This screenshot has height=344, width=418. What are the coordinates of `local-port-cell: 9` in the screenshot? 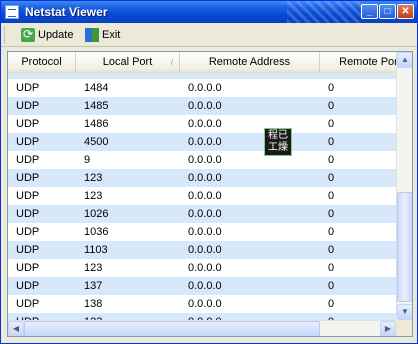 It's located at (87, 160).